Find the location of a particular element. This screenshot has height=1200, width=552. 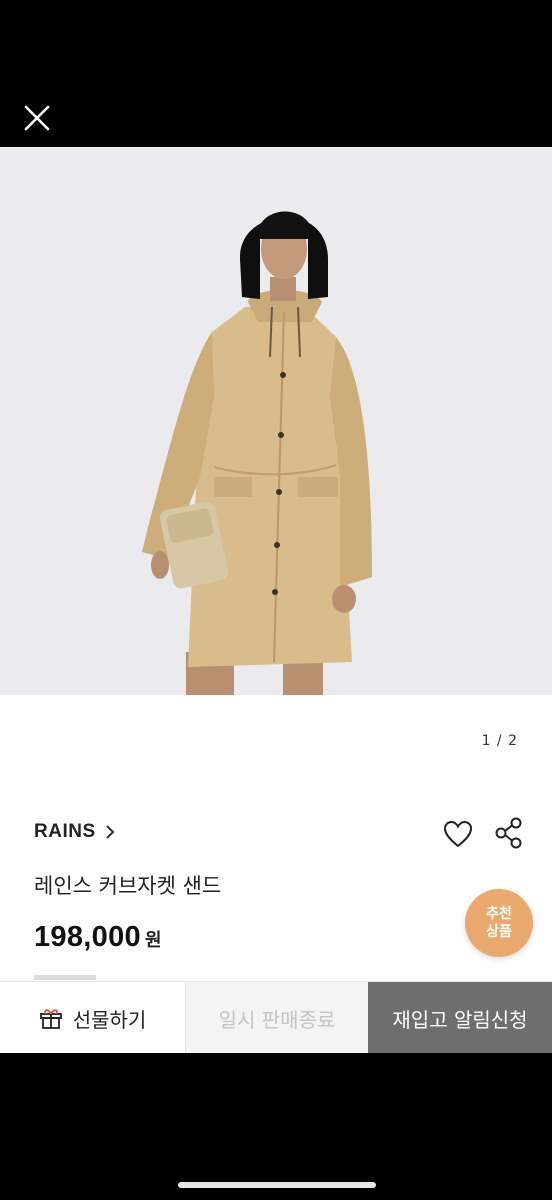

close-button is located at coordinates (37, 118).